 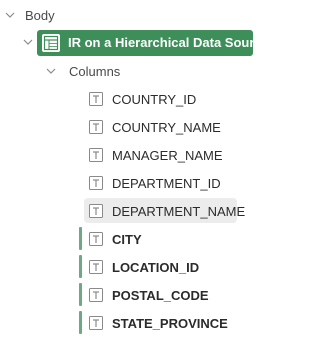 I want to click on column-label: CITY, so click(x=127, y=239).